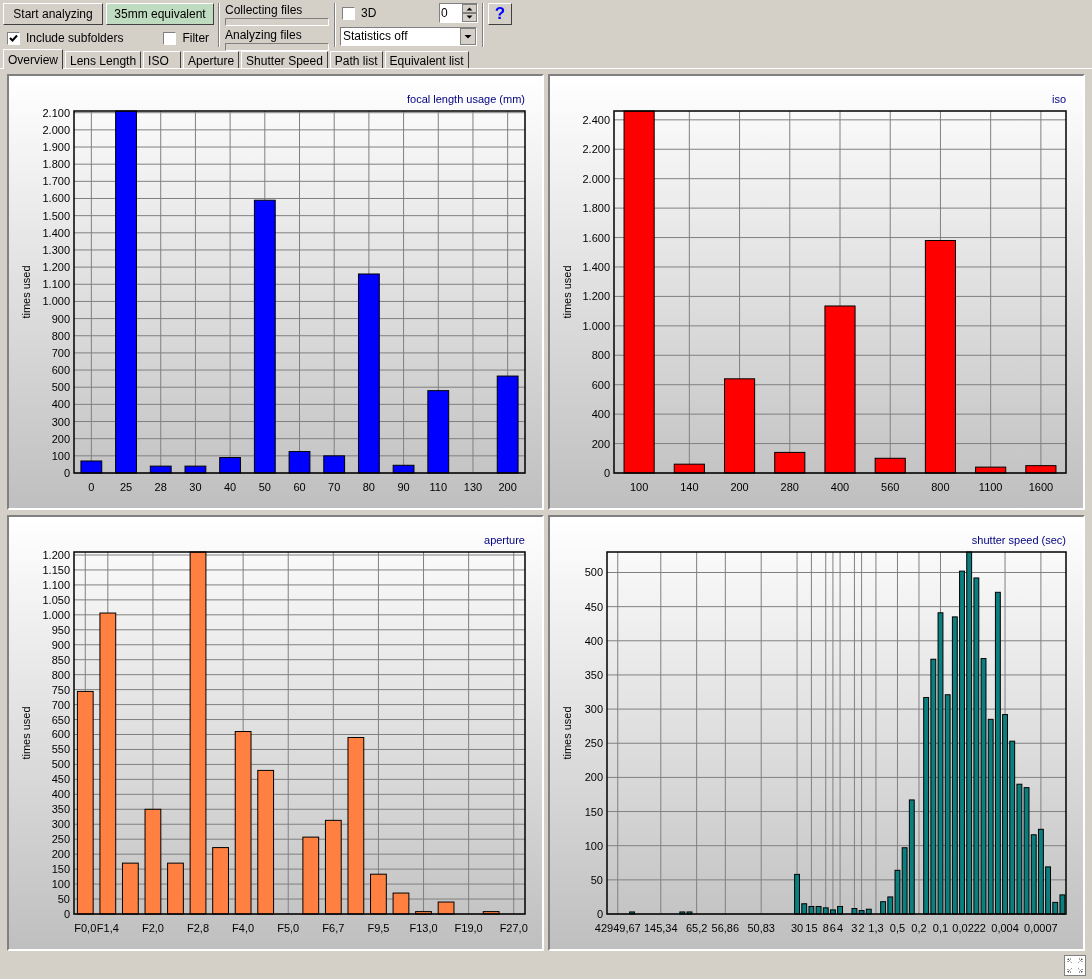 Image resolution: width=1092 pixels, height=979 pixels. Describe the element at coordinates (60, 823) in the screenshot. I see `tick-label: 300` at that location.